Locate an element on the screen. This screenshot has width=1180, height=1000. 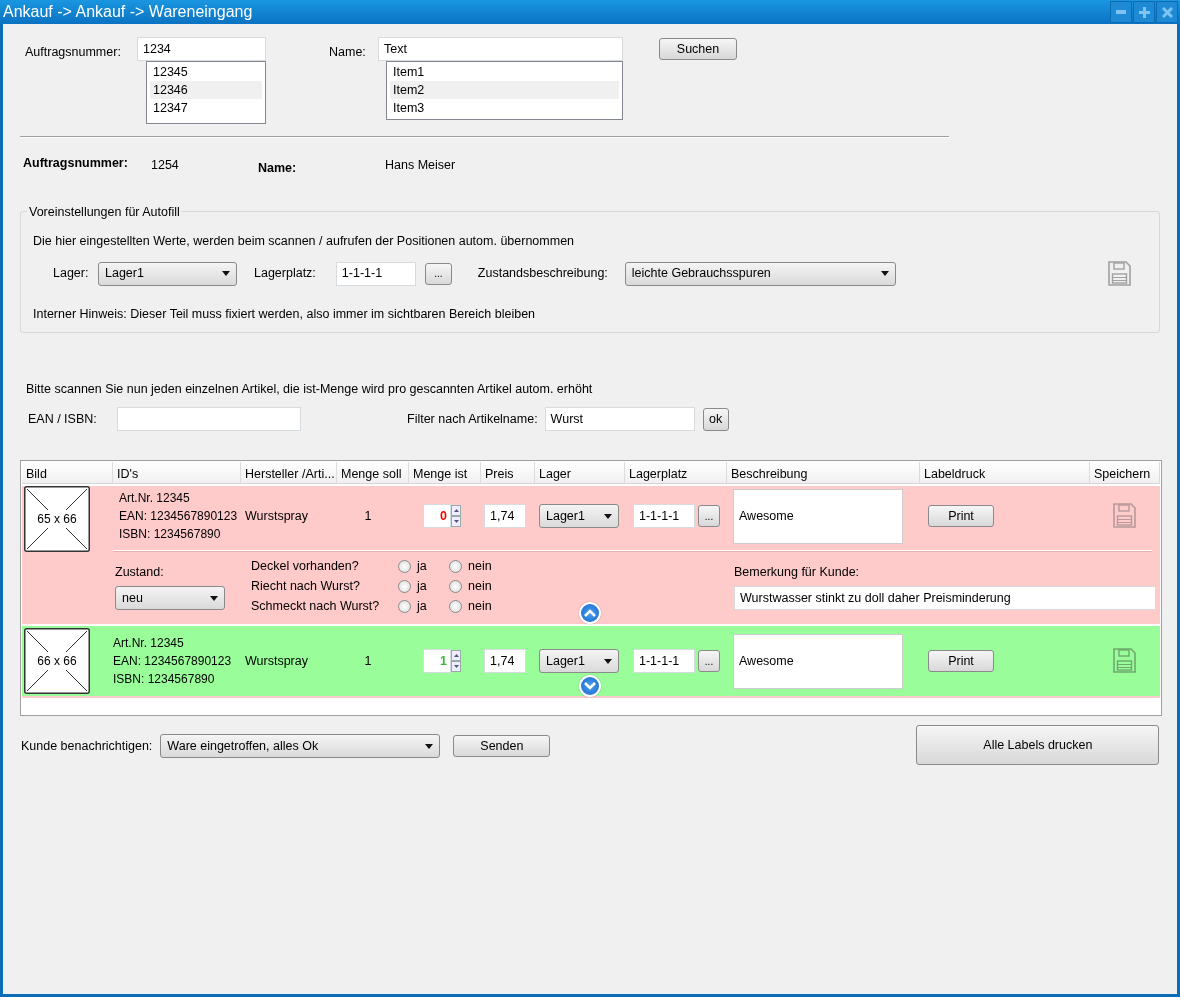
field-label: Name: is located at coordinates (347, 52).